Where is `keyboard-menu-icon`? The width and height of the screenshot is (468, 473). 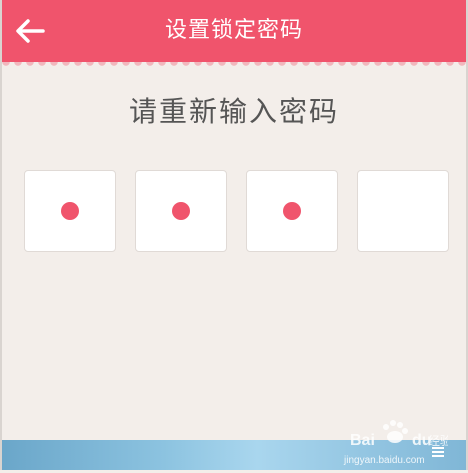
keyboard-menu-icon is located at coordinates (438, 452).